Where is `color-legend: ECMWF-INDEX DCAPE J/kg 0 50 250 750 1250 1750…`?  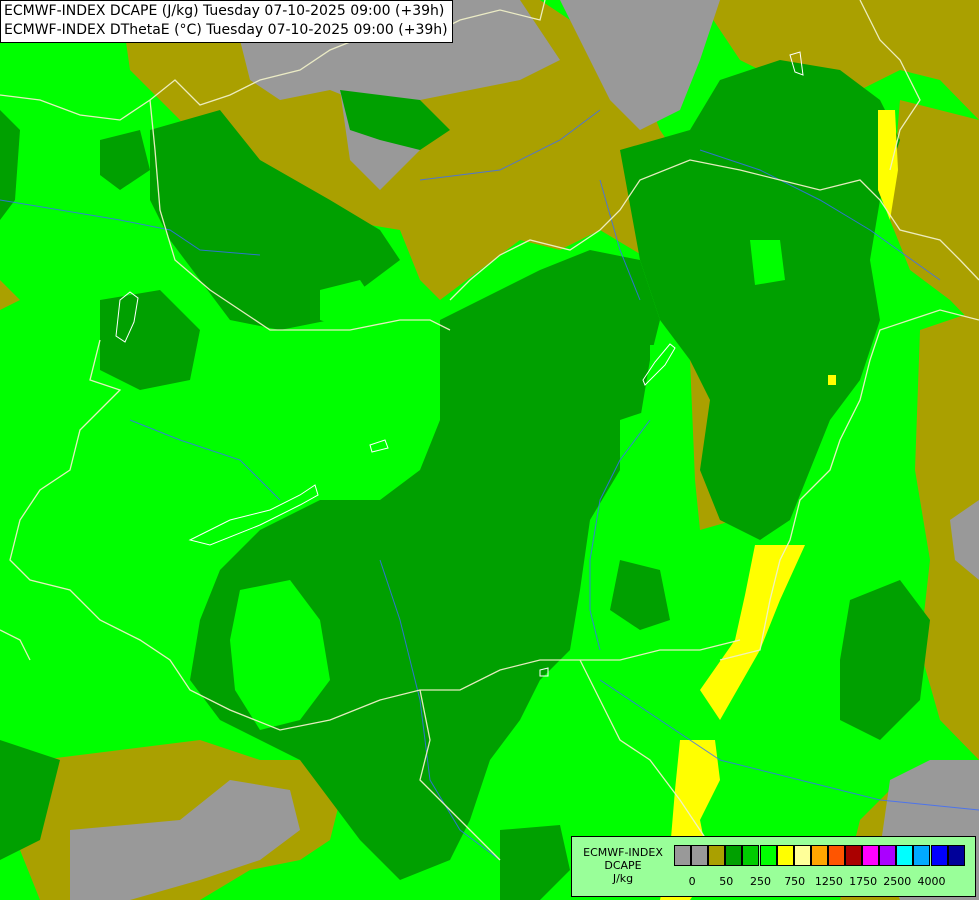 color-legend: ECMWF-INDEX DCAPE J/kg 0 50 250 750 1250 1750… is located at coordinates (773, 866).